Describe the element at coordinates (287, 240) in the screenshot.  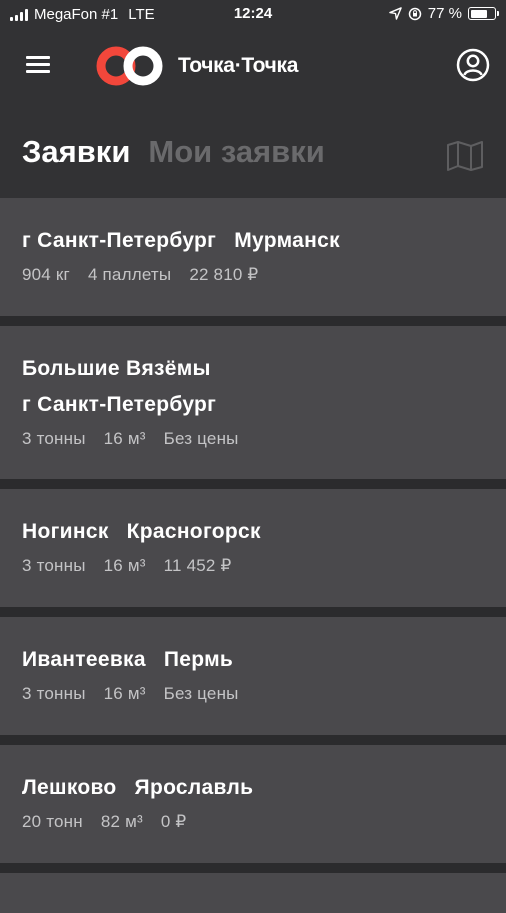
I see `route-to: Мурманск` at that location.